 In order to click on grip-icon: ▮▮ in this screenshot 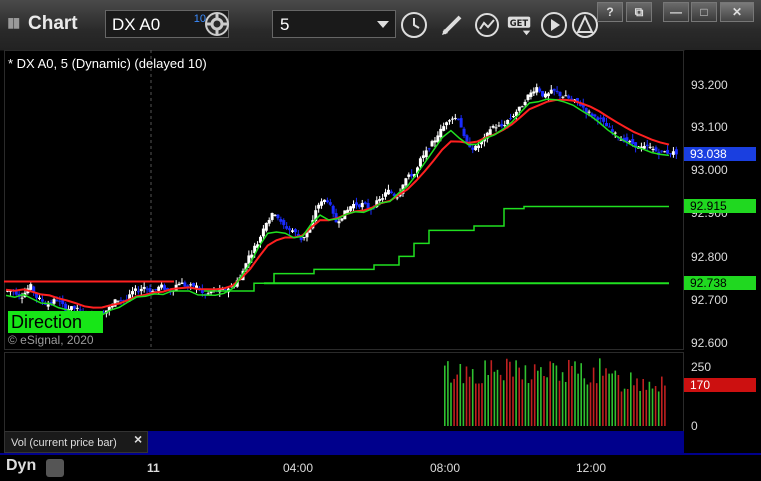, I will do `click(14, 24)`.